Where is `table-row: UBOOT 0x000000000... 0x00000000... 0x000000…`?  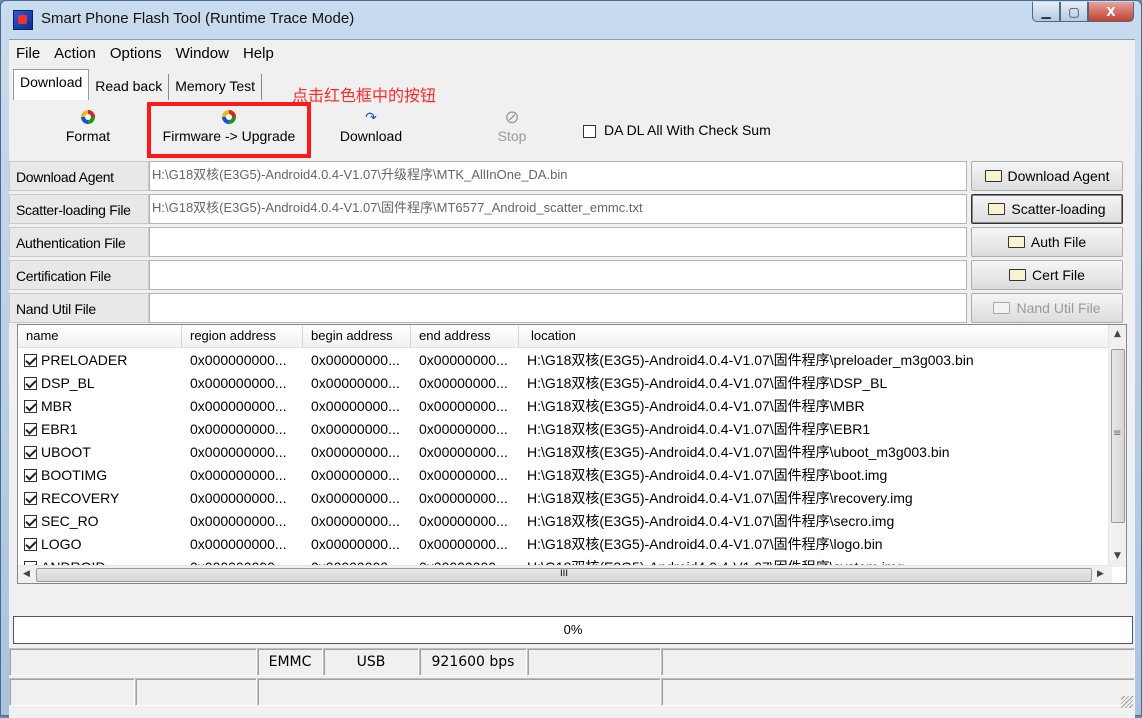
table-row: UBOOT 0x000000000... 0x00000000... 0x000000… is located at coordinates (565, 452).